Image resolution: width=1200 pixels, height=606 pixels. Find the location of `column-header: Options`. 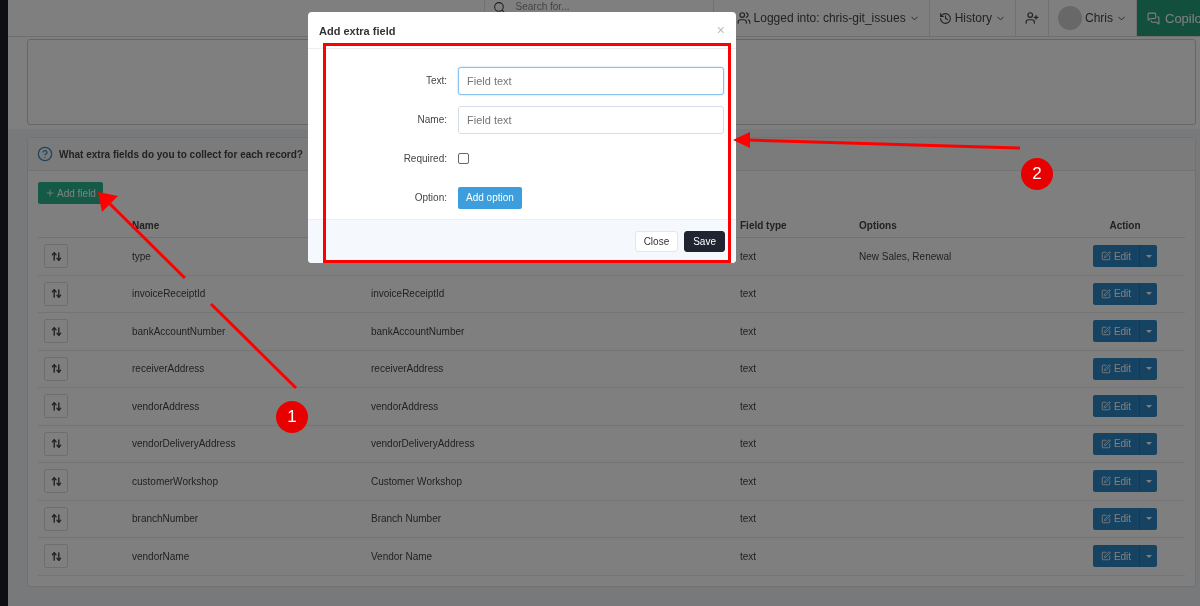

column-header: Options is located at coordinates (878, 225).